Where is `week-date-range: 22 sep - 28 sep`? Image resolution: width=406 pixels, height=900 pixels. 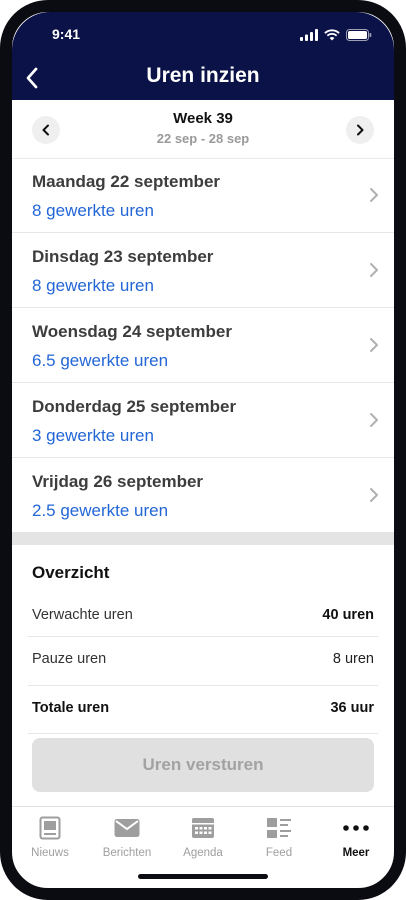
week-date-range: 22 sep - 28 sep is located at coordinates (203, 138).